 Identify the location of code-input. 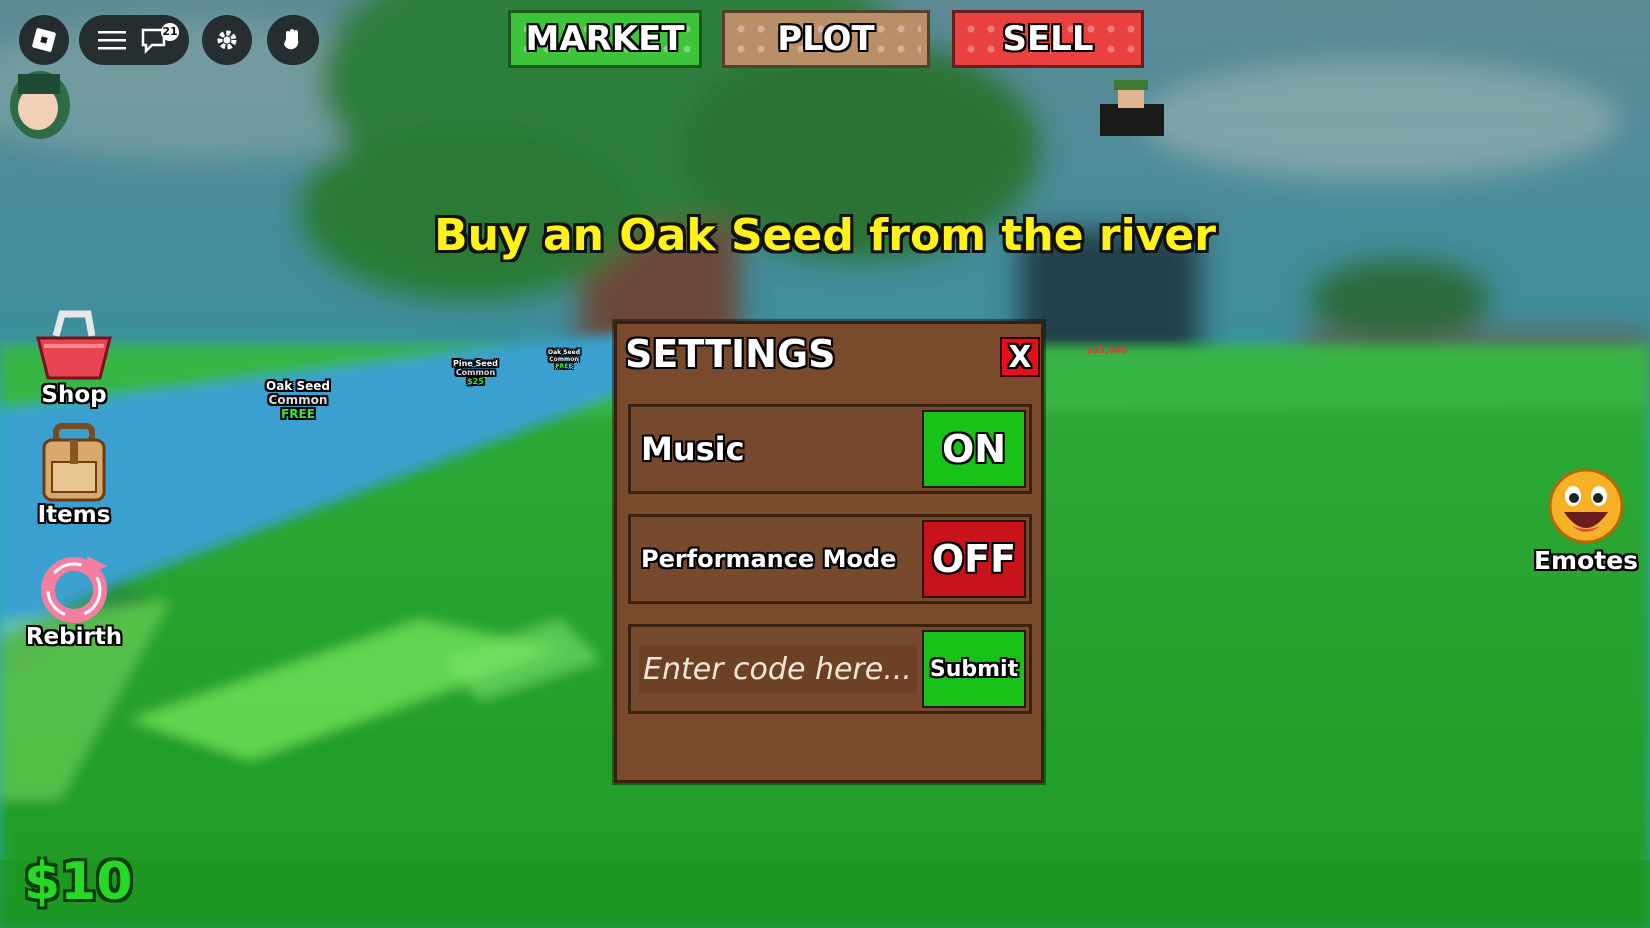
(778, 669).